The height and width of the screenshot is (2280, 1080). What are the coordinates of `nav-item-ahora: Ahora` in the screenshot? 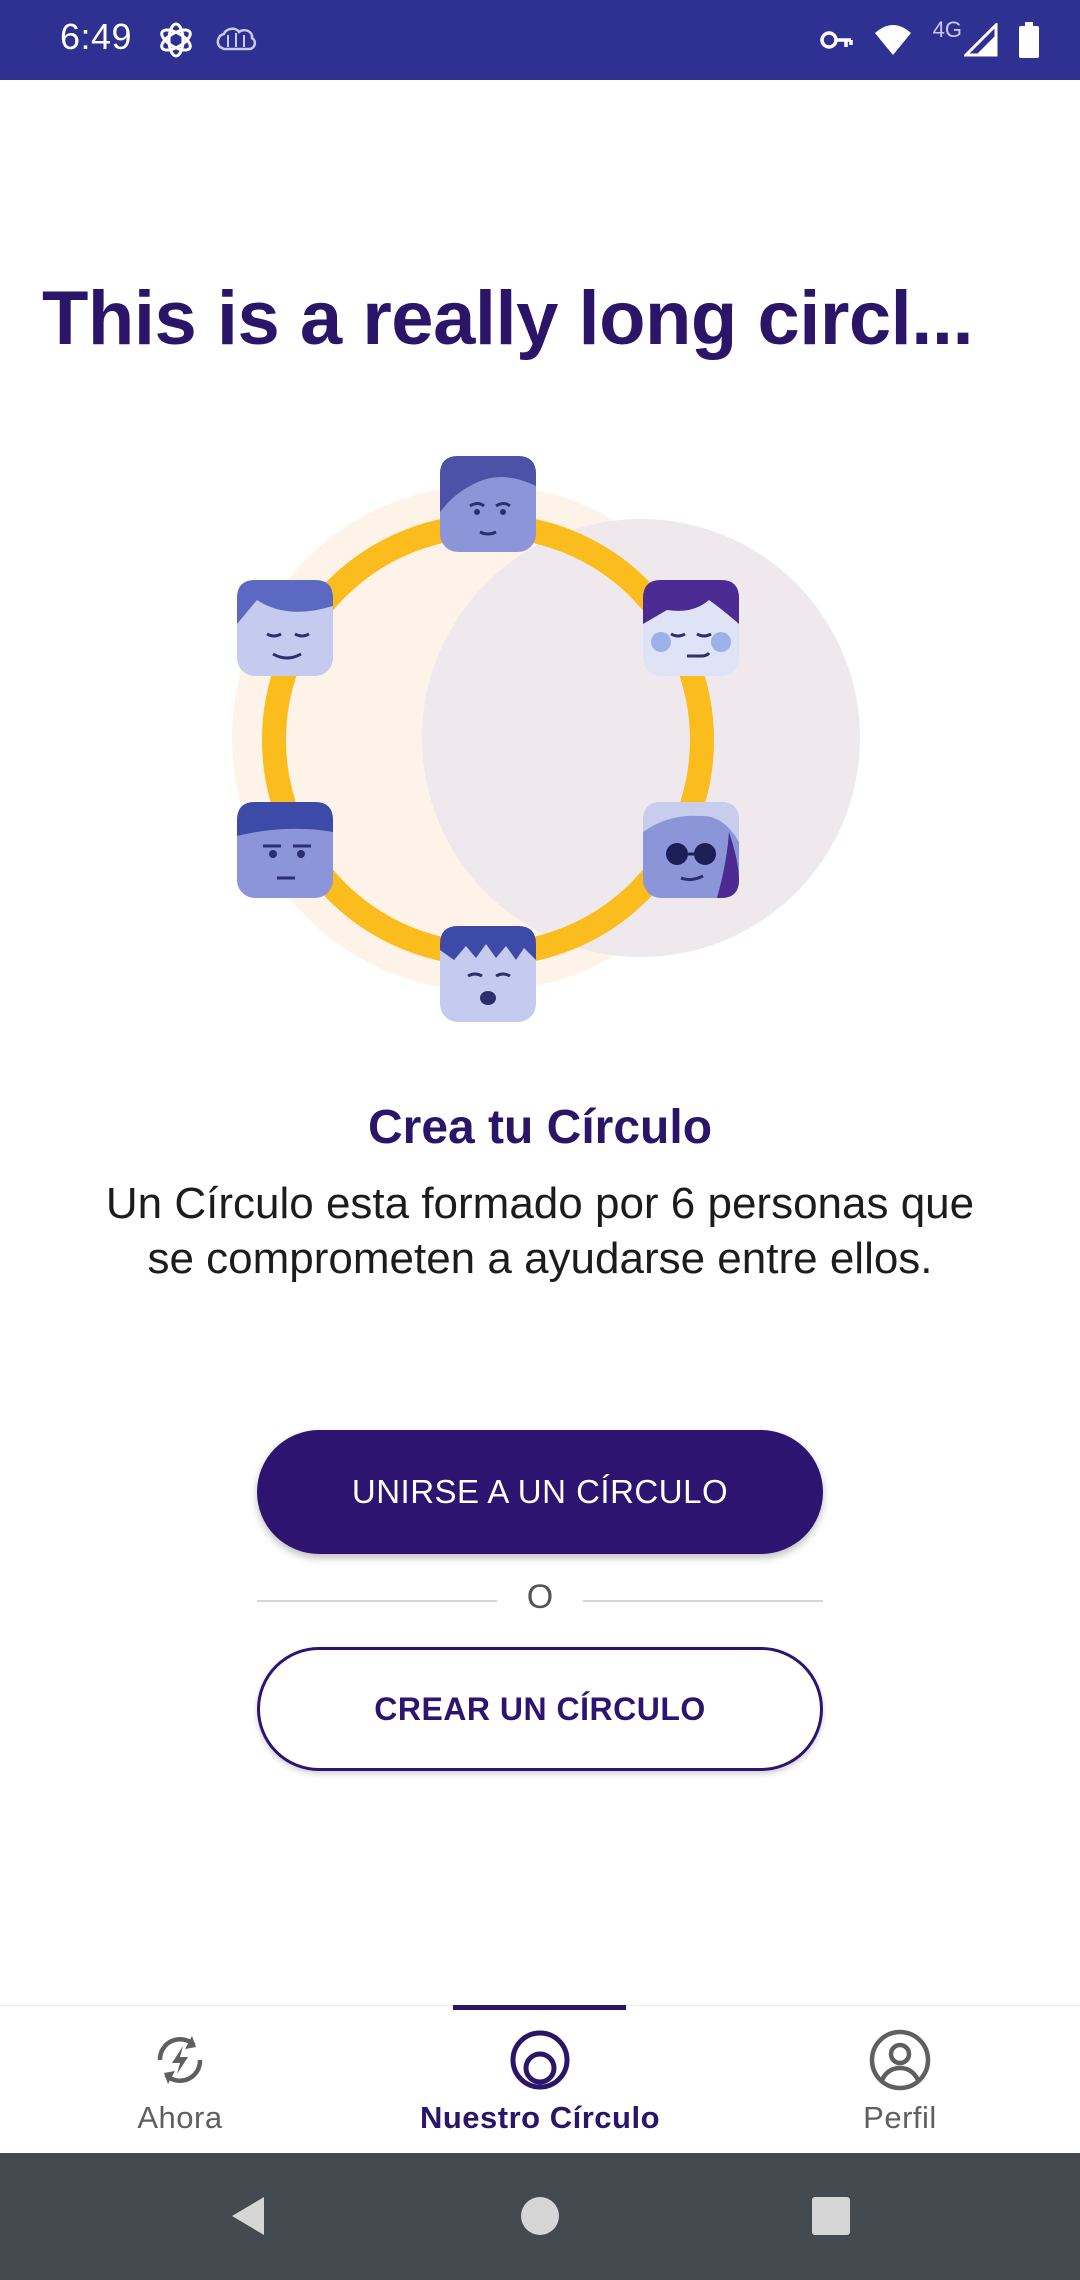 It's located at (180, 2080).